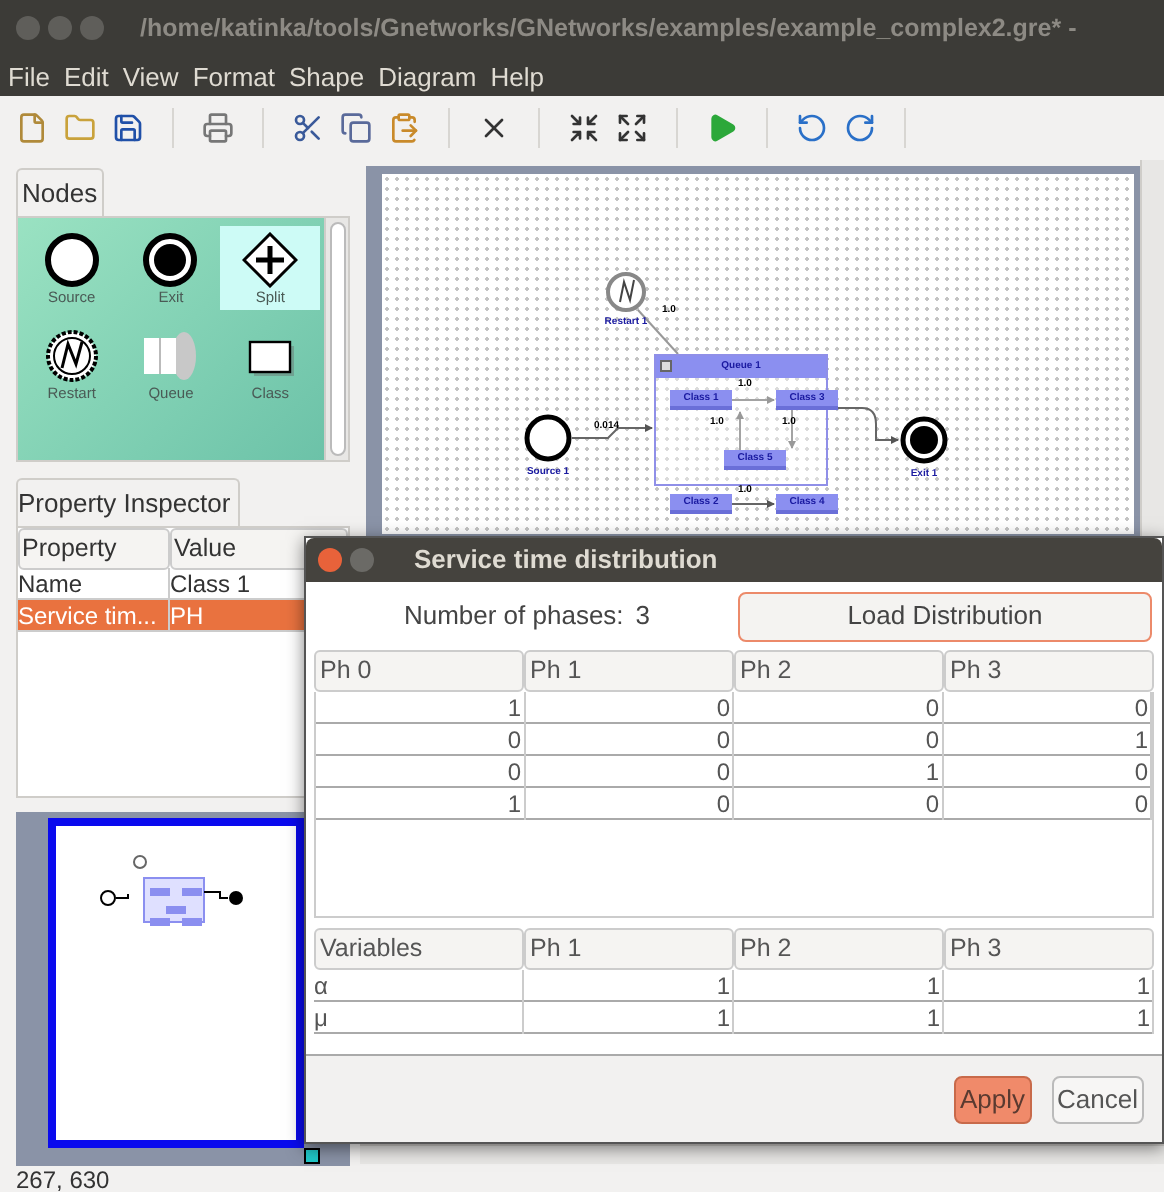  What do you see at coordinates (944, 616) in the screenshot?
I see `load-distribution-button: Load Distribution` at bounding box center [944, 616].